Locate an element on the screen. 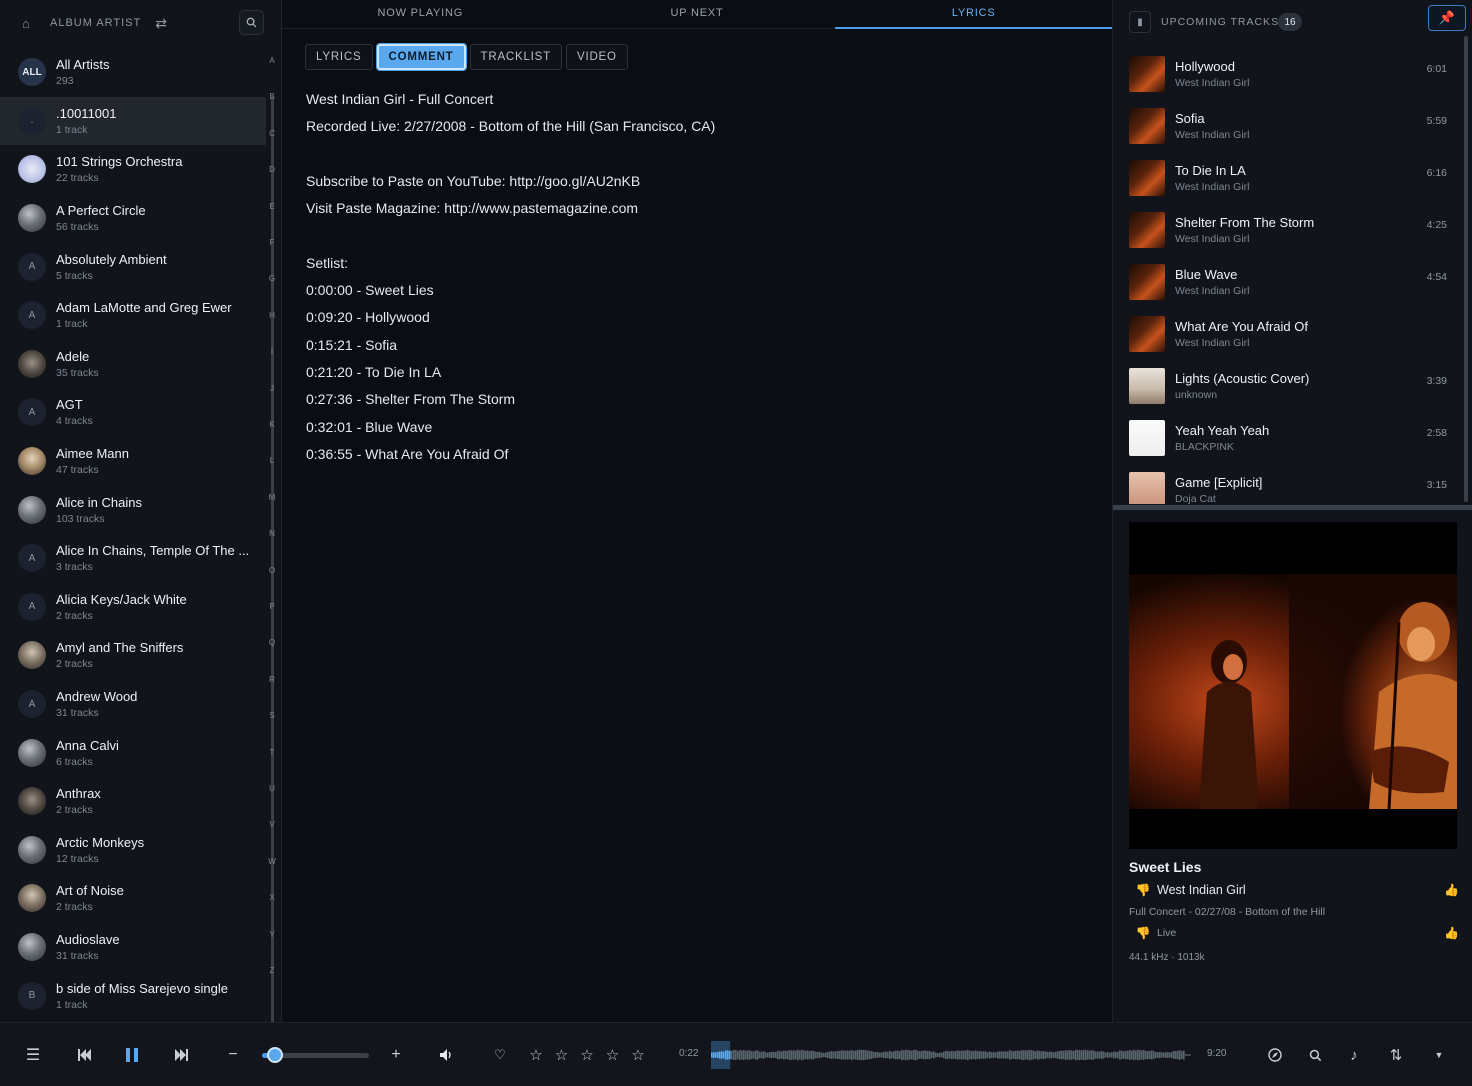  rating-star-1: ☆ is located at coordinates (536, 1054).